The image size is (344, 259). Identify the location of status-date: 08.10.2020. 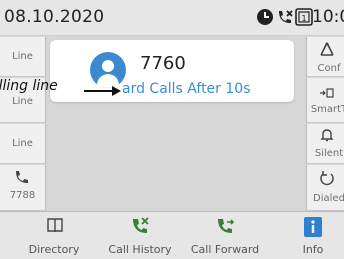
(54, 17).